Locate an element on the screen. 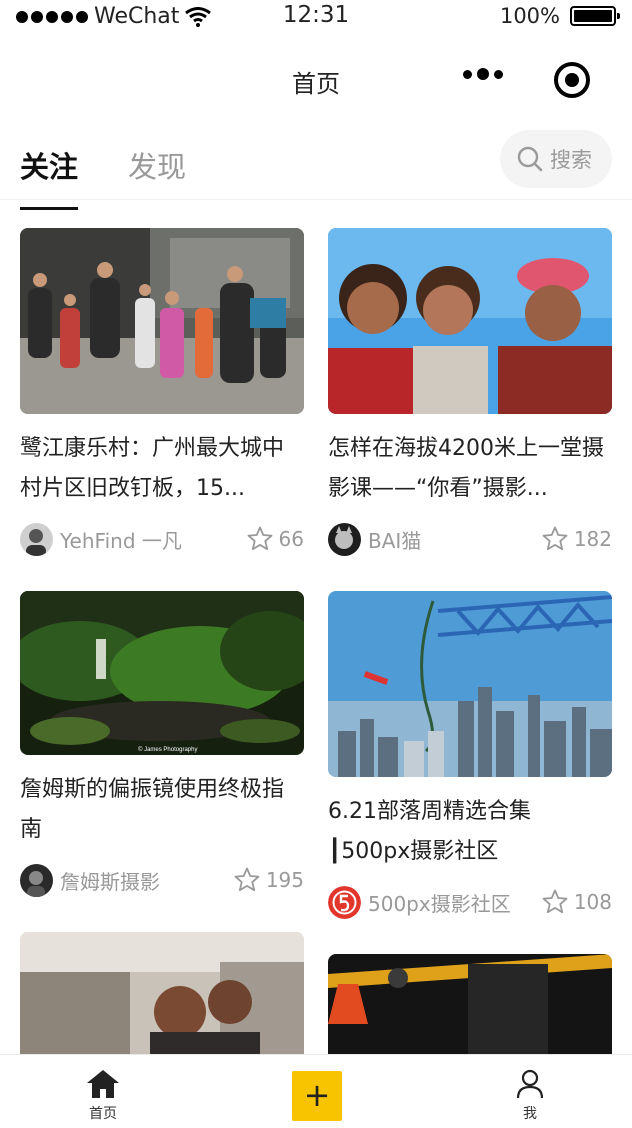  search-icon is located at coordinates (530, 159).